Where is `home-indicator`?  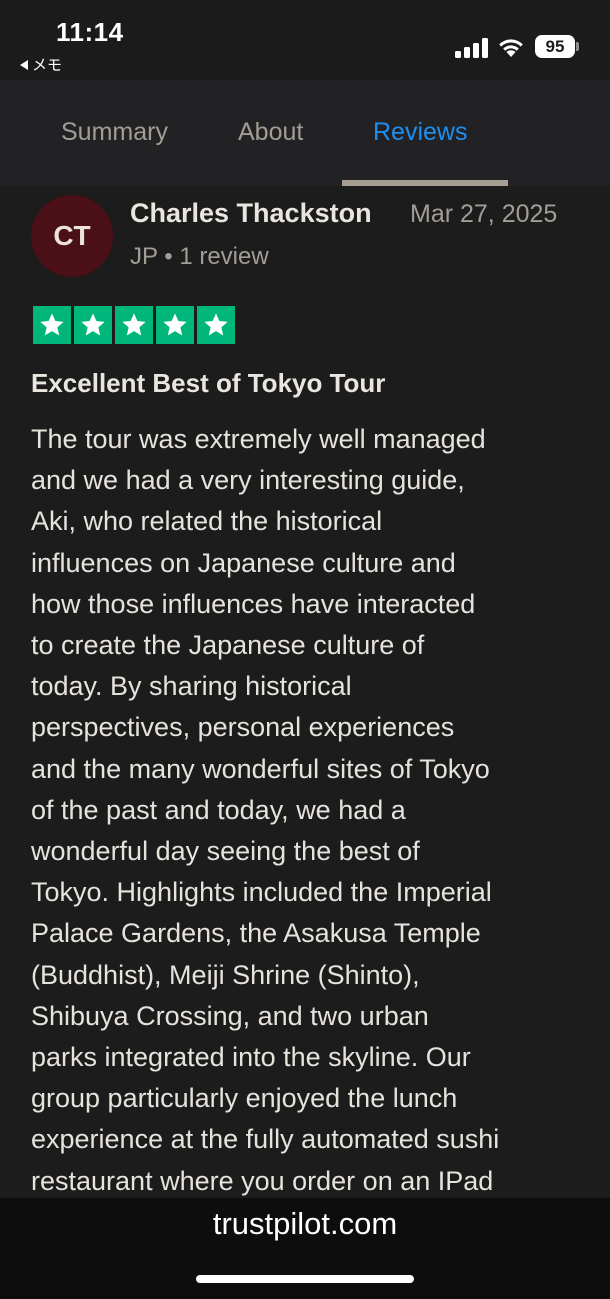
home-indicator is located at coordinates (305, 1279).